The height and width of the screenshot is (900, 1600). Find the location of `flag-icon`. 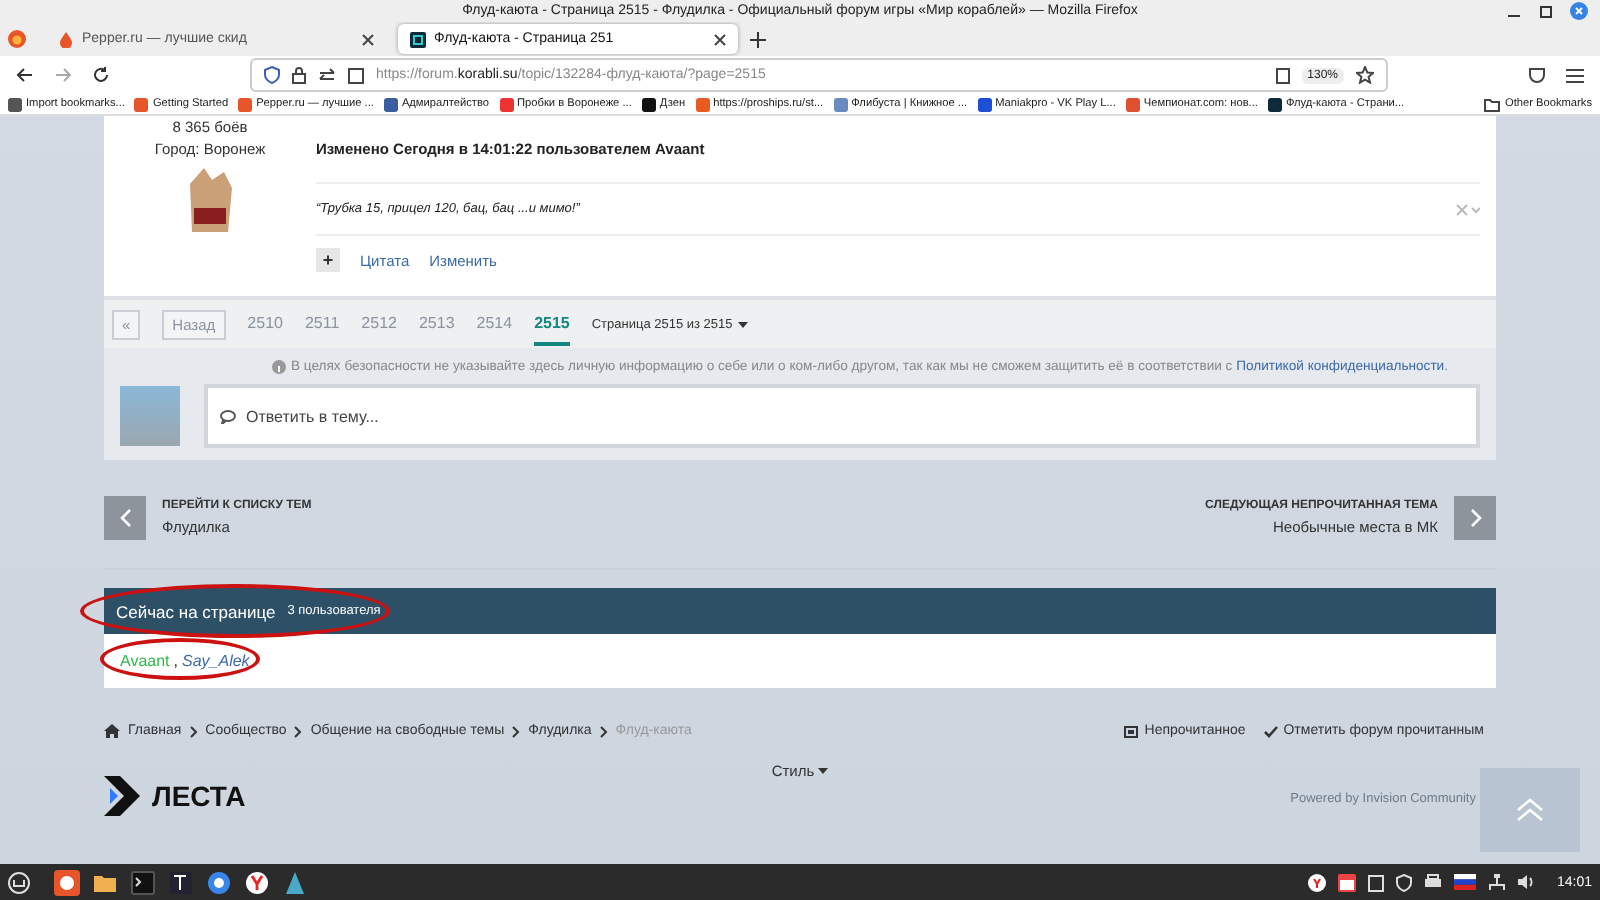

flag-icon is located at coordinates (1465, 882).